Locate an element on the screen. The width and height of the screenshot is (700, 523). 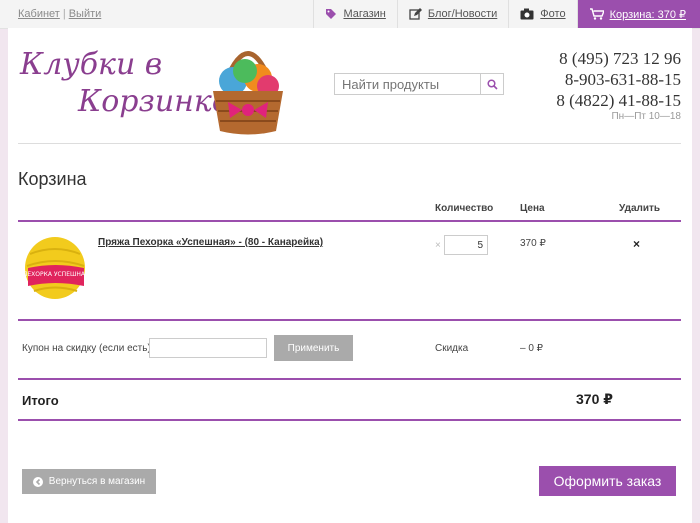
apply-coupon-button: Применить is located at coordinates (313, 348).